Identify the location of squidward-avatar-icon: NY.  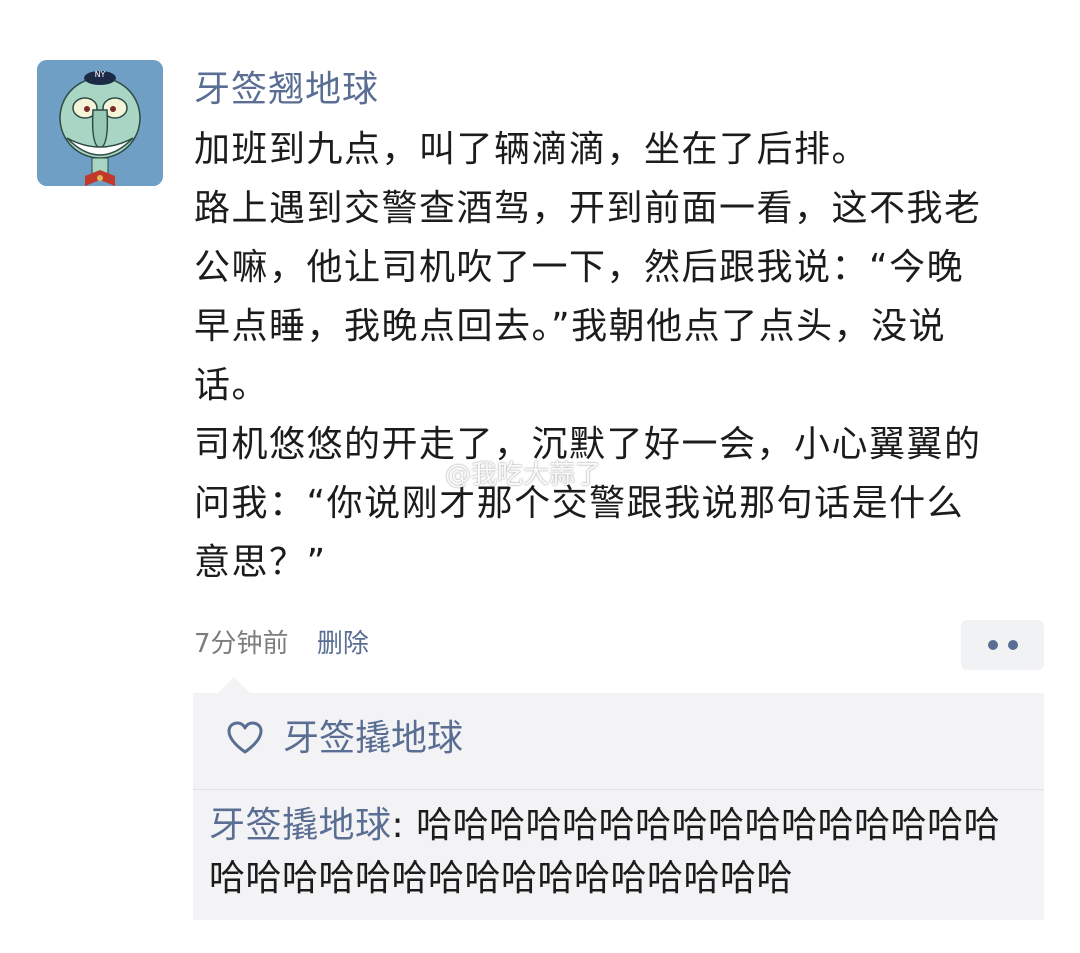
(100, 123).